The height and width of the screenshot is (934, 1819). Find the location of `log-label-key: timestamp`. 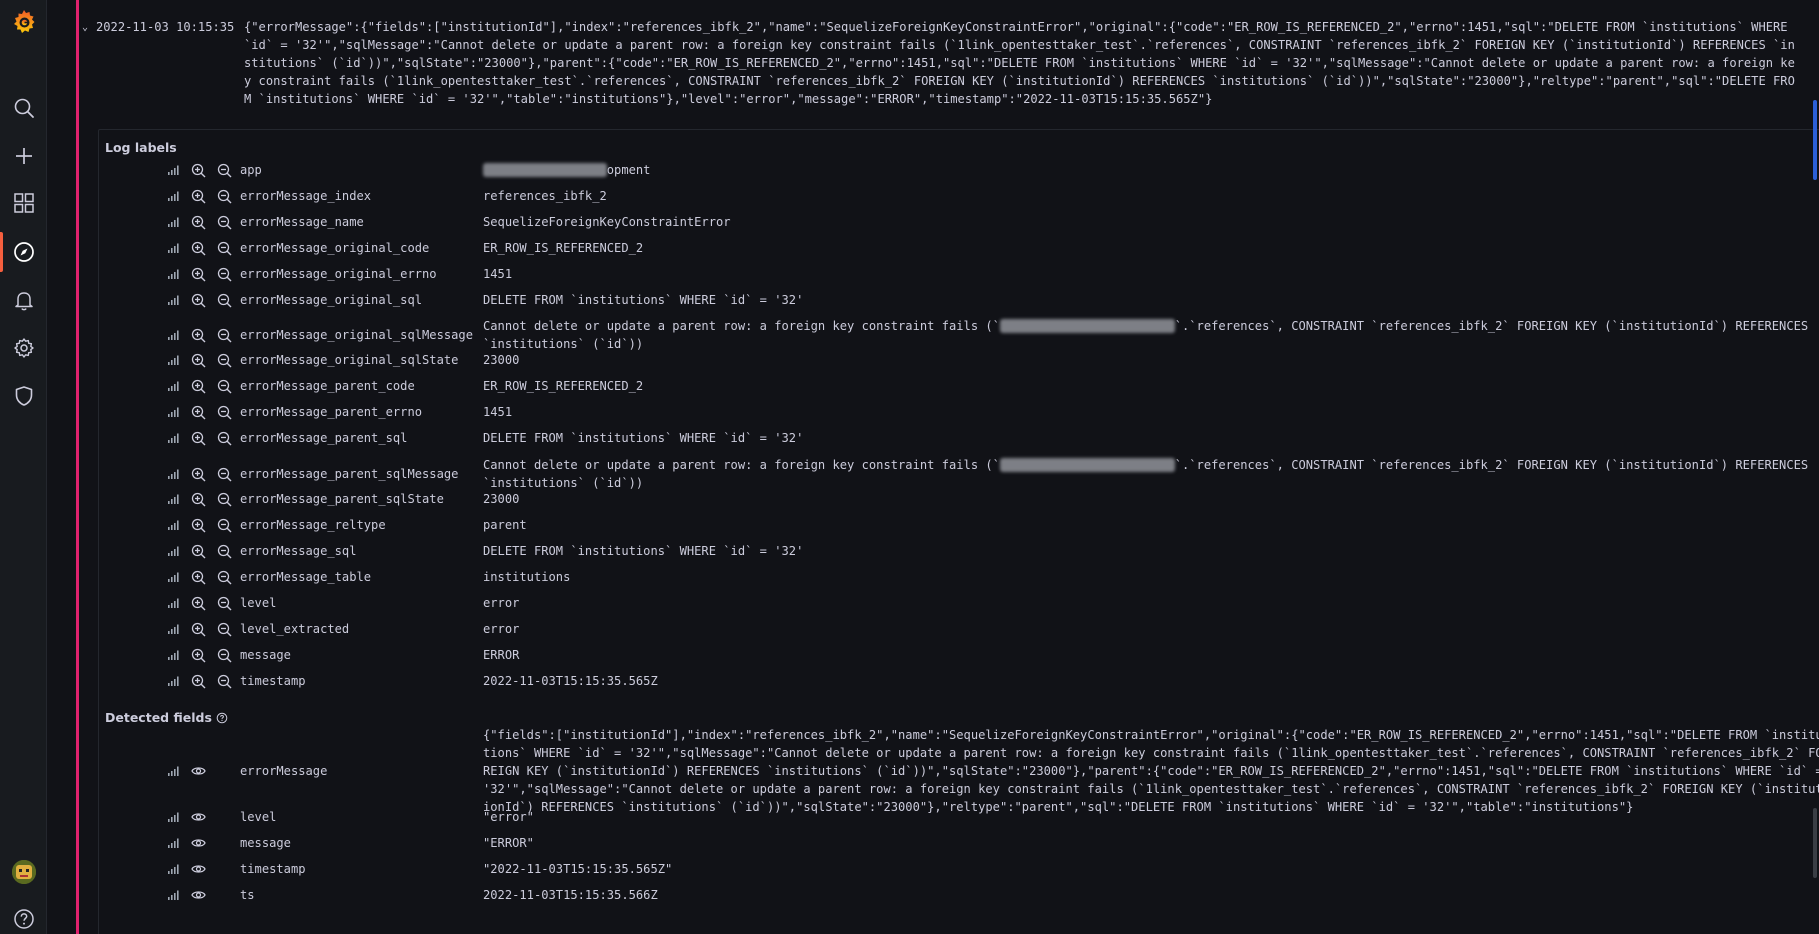

log-label-key: timestamp is located at coordinates (273, 681).